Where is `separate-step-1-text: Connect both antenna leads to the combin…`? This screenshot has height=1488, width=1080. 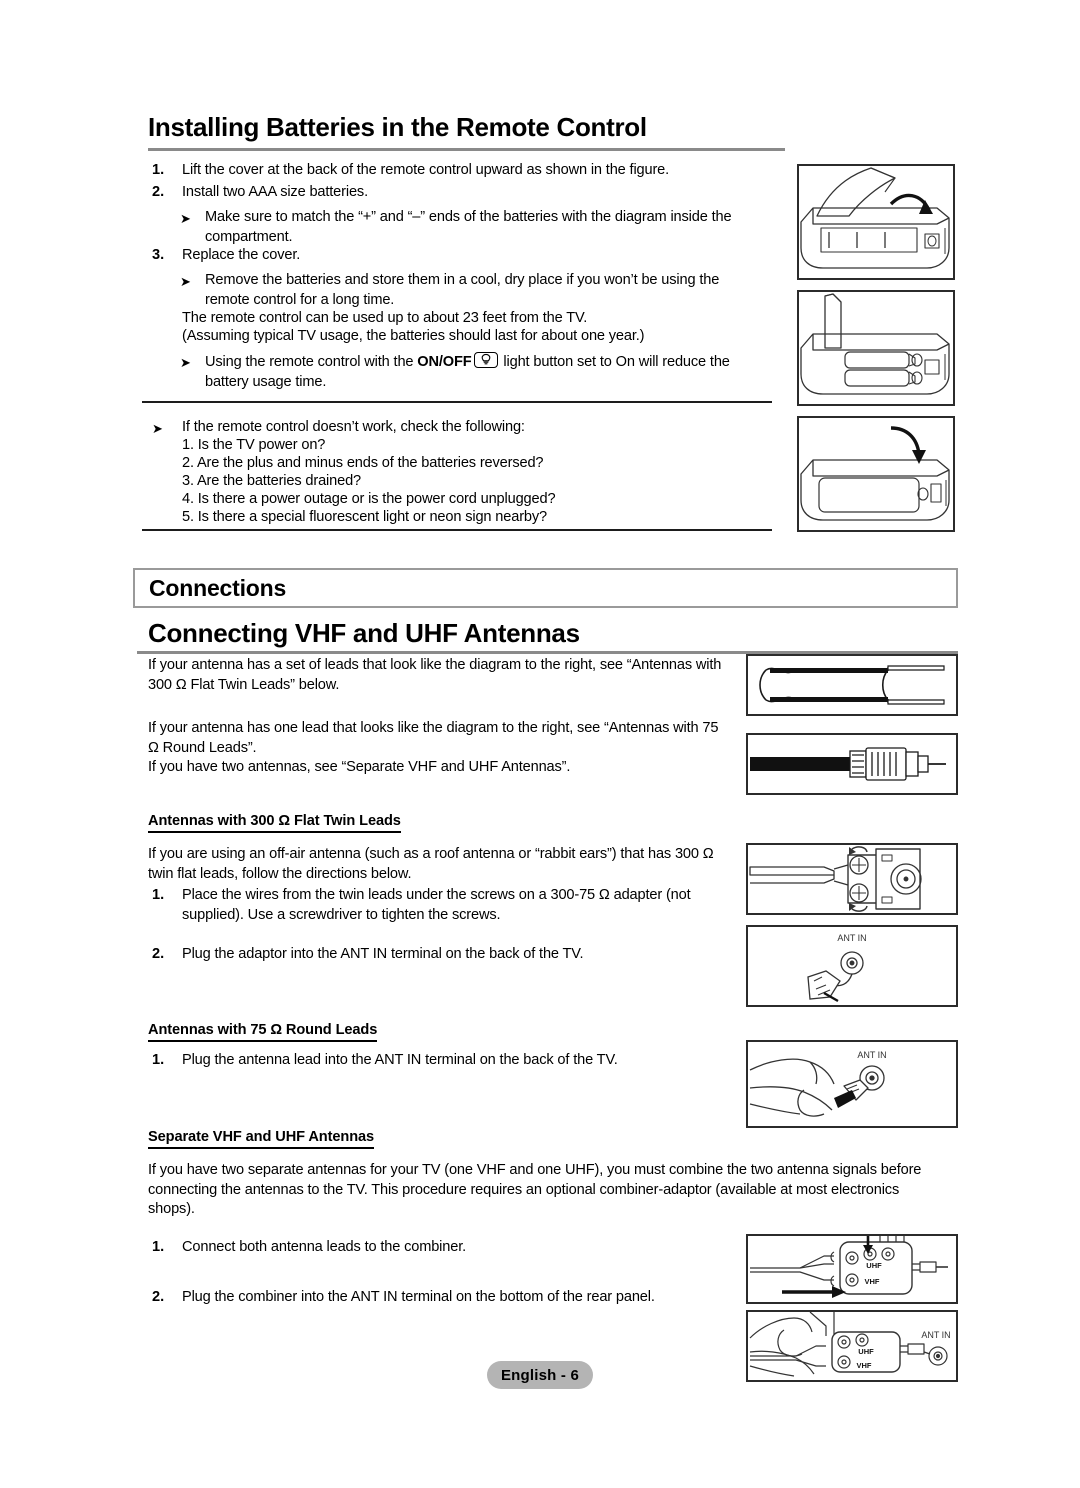
separate-step-1-text: Connect both antenna leads to the combin… is located at coordinates (324, 1247).